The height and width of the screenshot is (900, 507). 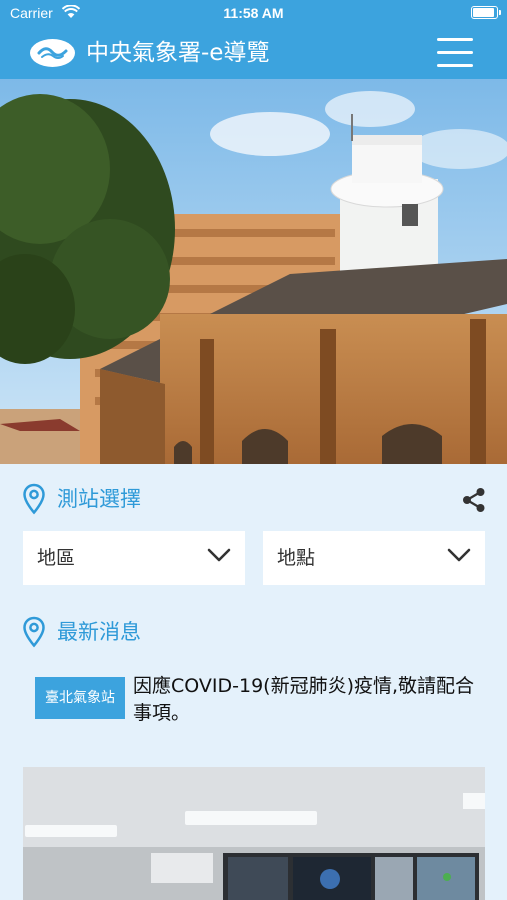 I want to click on cwa-logo, so click(x=52, y=53).